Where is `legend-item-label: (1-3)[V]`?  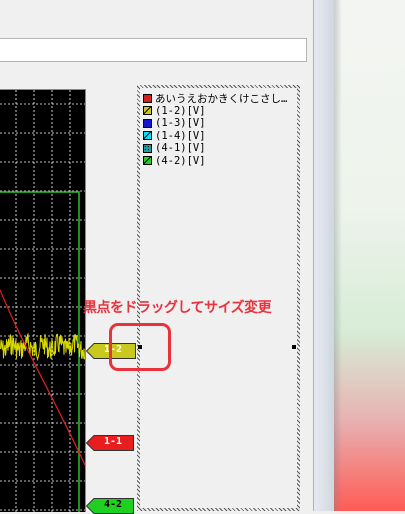
legend-item-label: (1-3)[V] is located at coordinates (180, 123).